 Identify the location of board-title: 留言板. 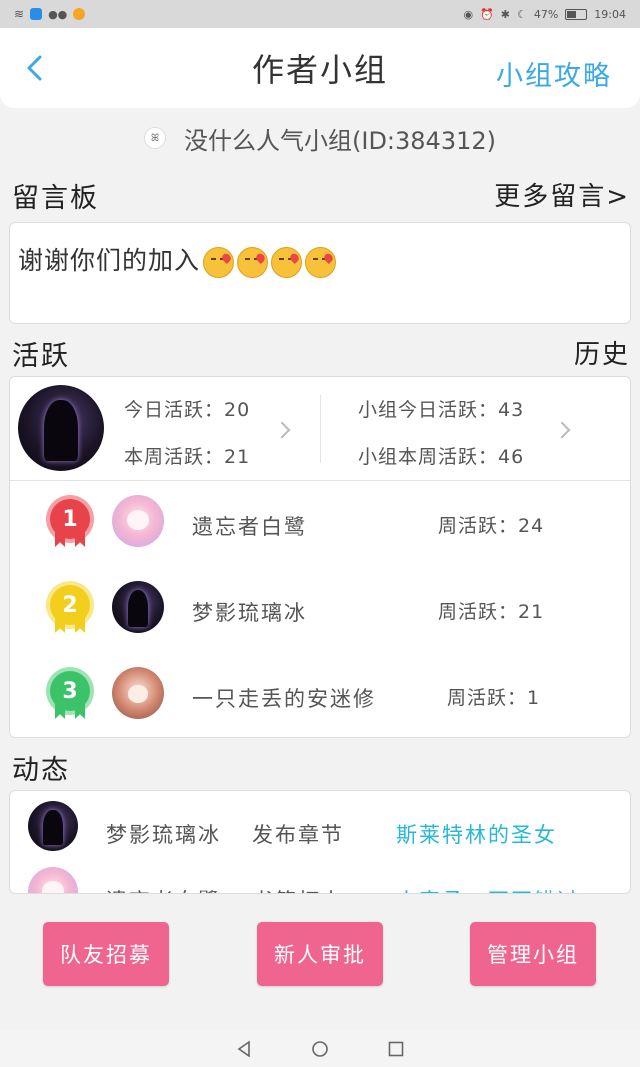
(55, 198).